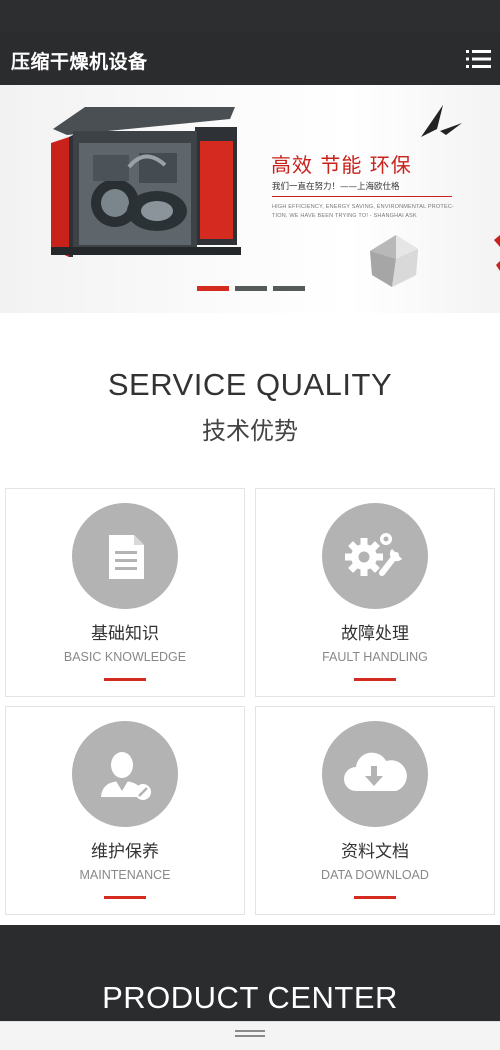 The height and width of the screenshot is (1050, 500). I want to click on site-header: 压缩干燥机设备, so click(250, 58).